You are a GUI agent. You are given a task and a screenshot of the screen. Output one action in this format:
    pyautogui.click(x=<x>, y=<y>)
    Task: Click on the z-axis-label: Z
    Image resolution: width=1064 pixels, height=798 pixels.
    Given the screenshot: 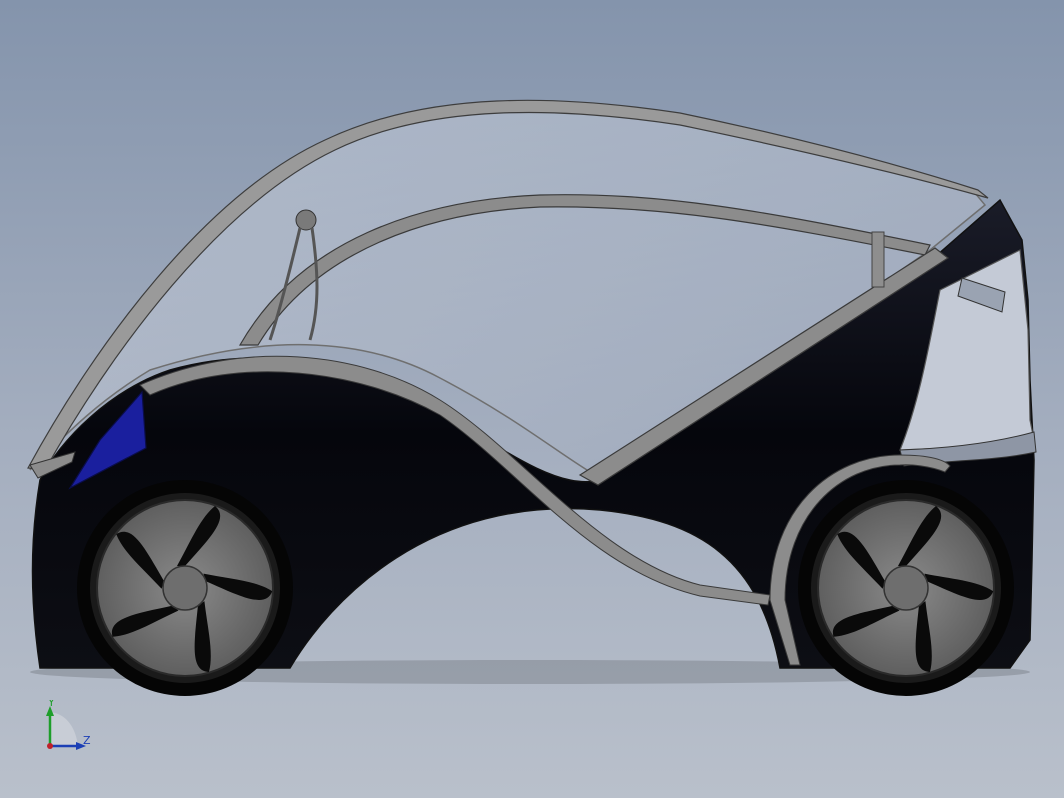 What is the action you would take?
    pyautogui.click(x=87, y=740)
    